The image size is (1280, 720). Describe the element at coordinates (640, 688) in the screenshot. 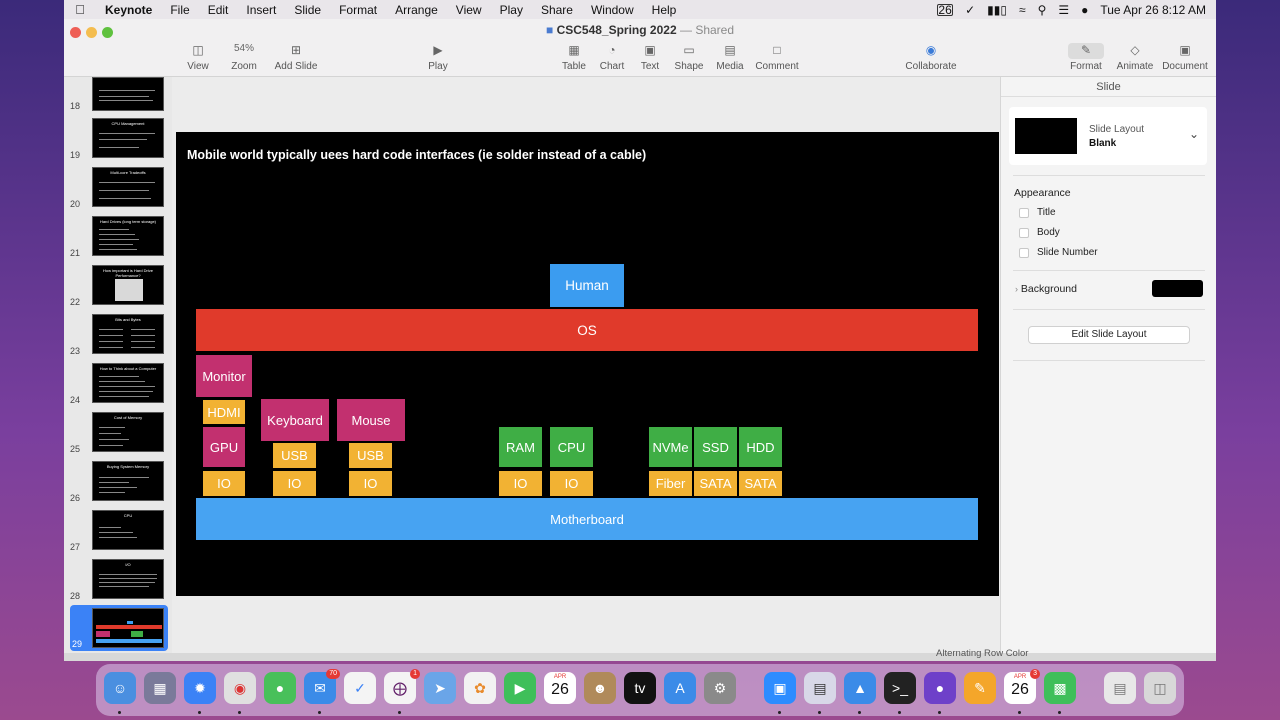

I see `apple-tv-icon: tv` at that location.